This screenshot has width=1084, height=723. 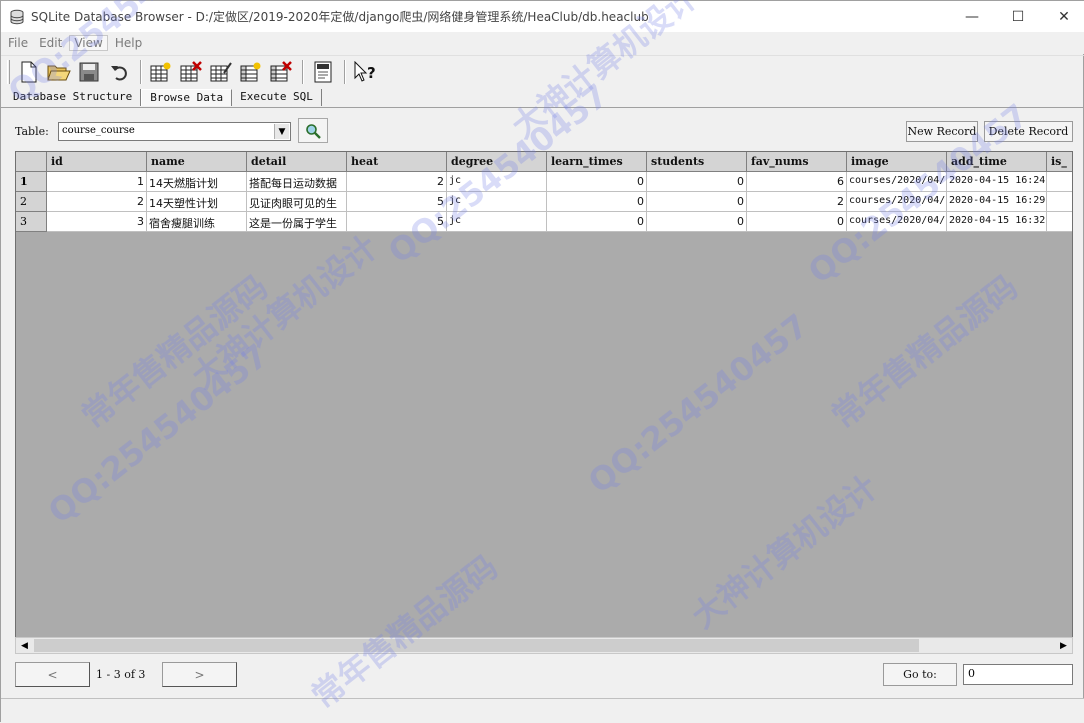 What do you see at coordinates (31, 162) in the screenshot?
I see `grid-corner` at bounding box center [31, 162].